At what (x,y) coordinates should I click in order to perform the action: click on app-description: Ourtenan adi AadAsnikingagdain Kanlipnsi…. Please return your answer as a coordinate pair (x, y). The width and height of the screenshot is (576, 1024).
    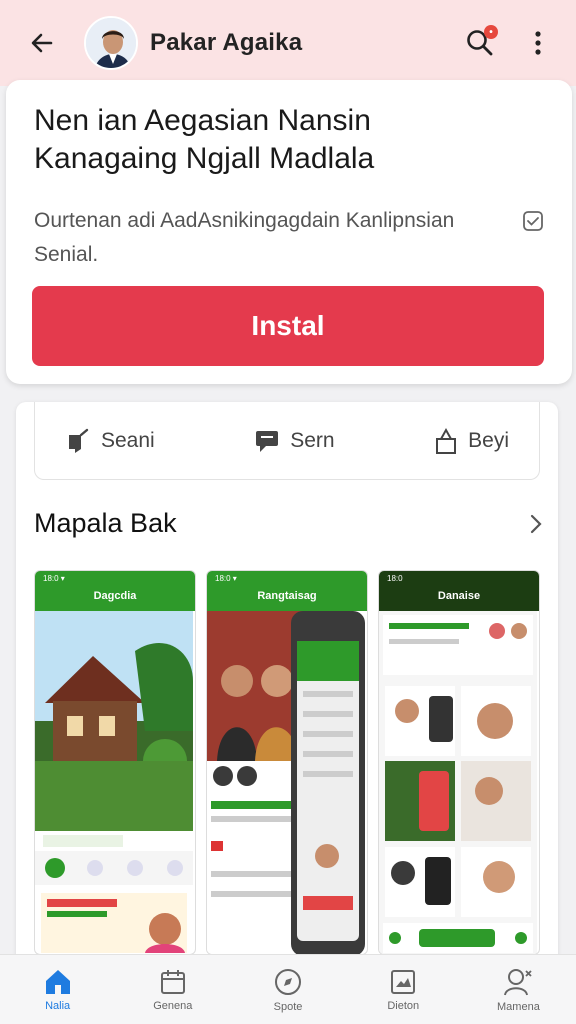
    Looking at the image, I should click on (244, 237).